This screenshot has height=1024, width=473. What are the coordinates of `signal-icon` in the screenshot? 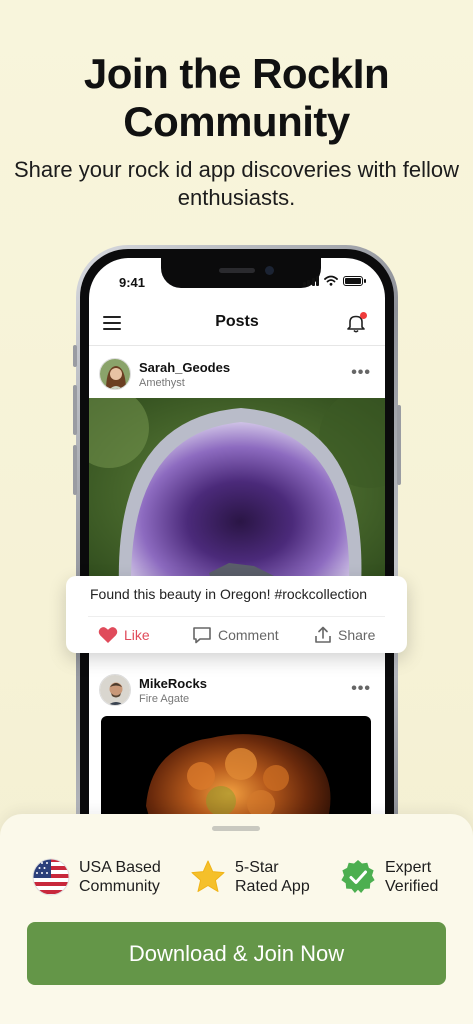 It's located at (310, 280).